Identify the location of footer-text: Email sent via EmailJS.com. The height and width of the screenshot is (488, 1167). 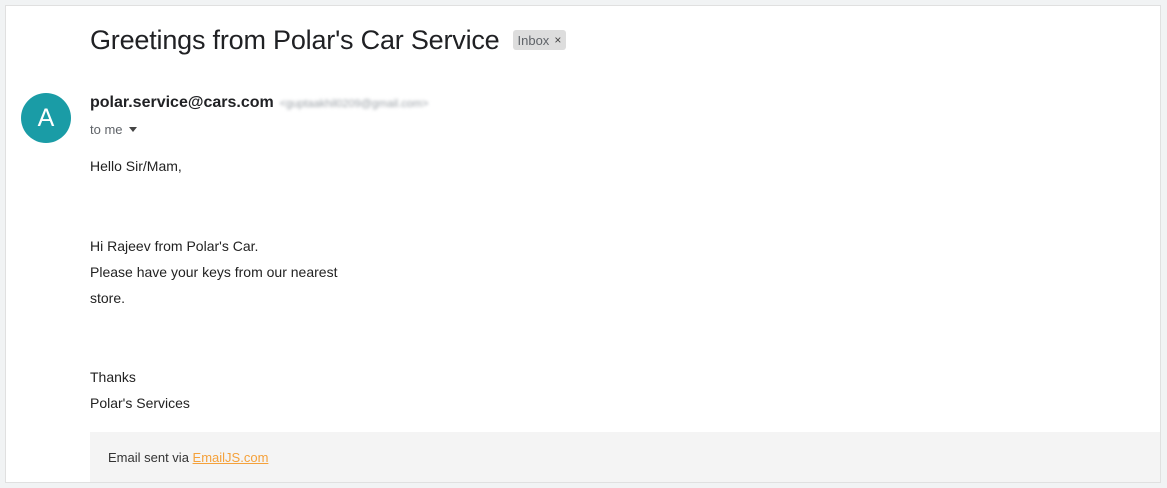
(188, 457).